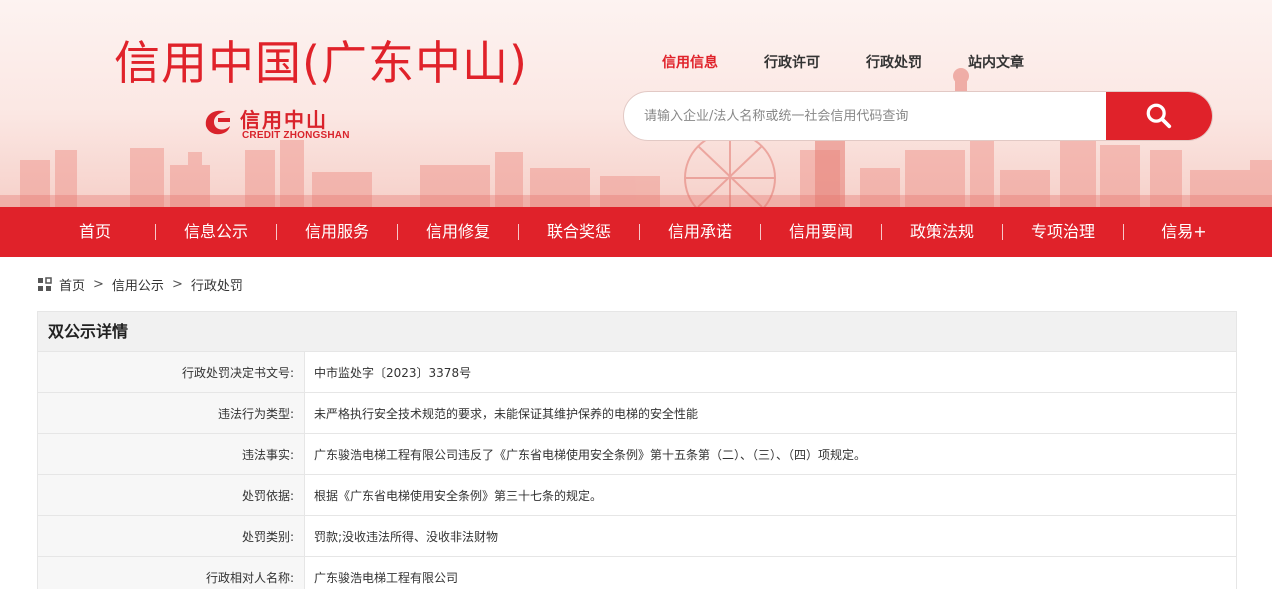  I want to click on top-nav-credit-info: 信用信息, so click(690, 62).